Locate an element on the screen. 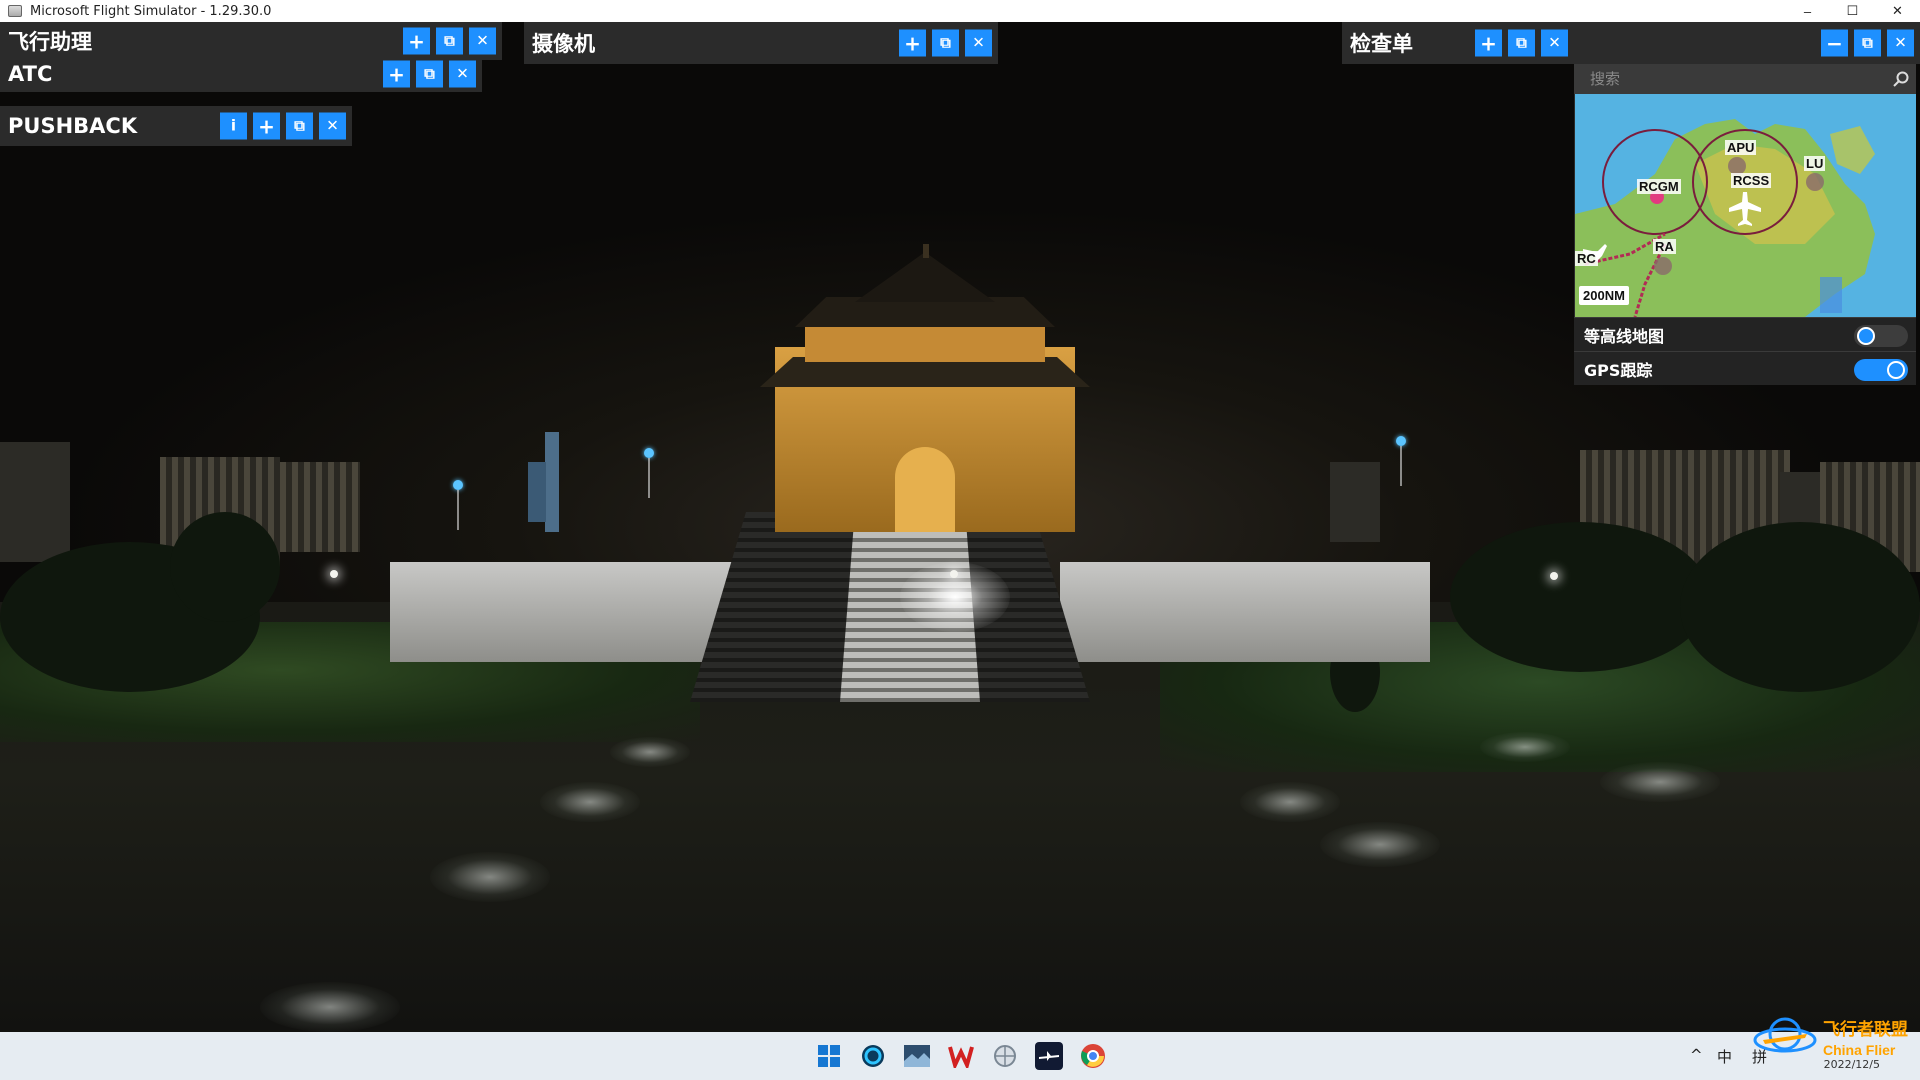 The image size is (1920, 1080). map-label-rc: RC is located at coordinates (1586, 258).